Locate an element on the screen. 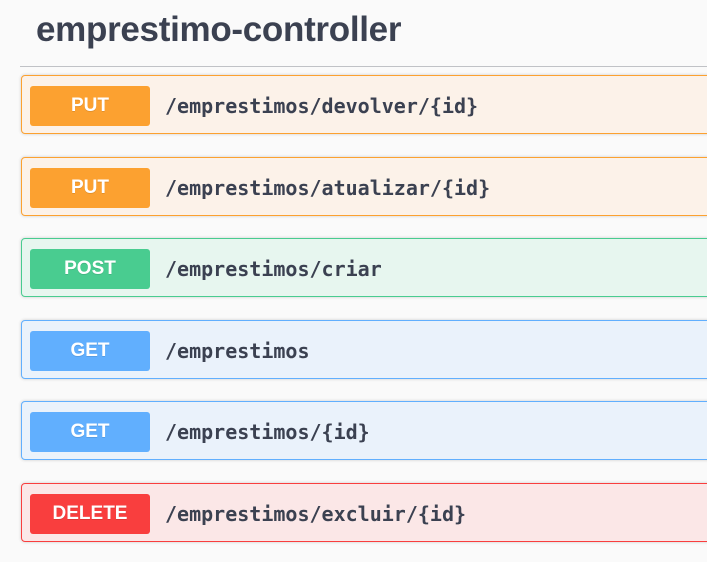 The width and height of the screenshot is (707, 562). method-badge-post: POST is located at coordinates (90, 269).